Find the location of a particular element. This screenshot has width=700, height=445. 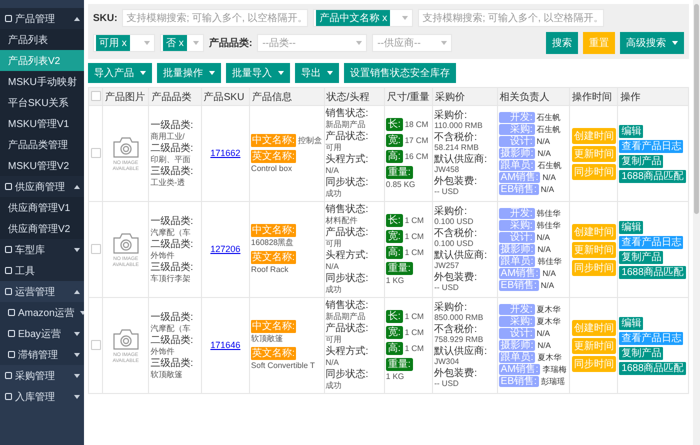

toolbar-button: 导出 is located at coordinates (317, 73).